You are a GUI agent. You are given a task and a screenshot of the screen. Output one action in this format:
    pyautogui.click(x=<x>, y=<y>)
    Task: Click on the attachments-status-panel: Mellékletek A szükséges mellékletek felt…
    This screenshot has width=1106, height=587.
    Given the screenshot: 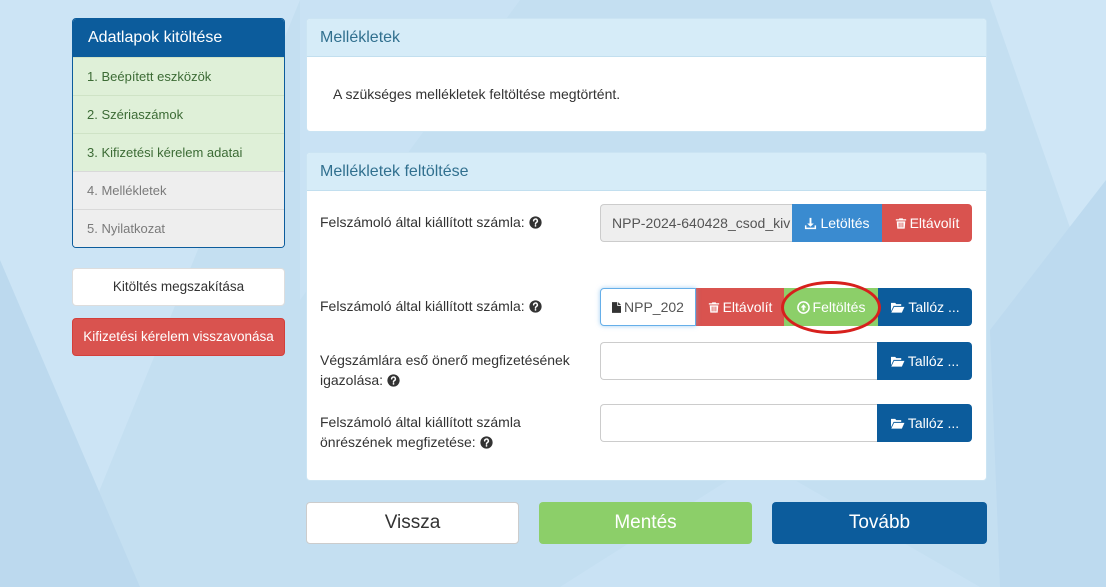 What is the action you would take?
    pyautogui.click(x=646, y=75)
    